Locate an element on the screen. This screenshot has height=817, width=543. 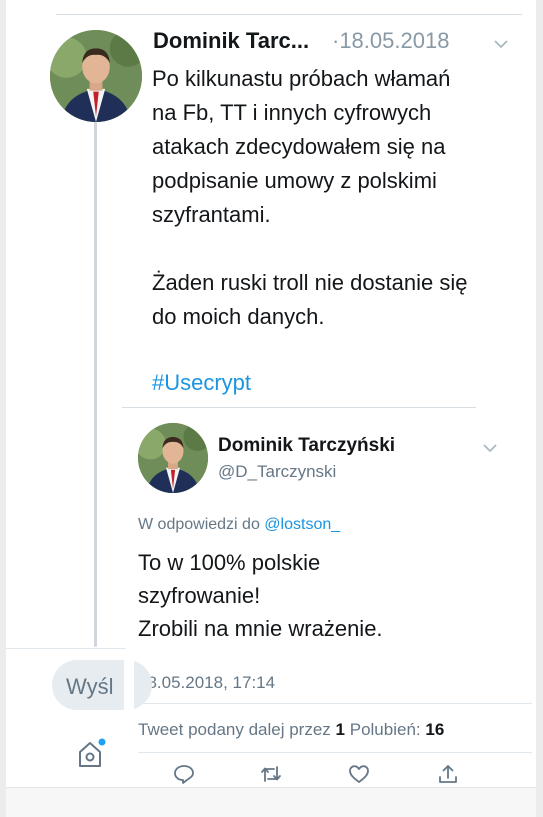
reply-to-line: W odpowiedzi do @lostson_ is located at coordinates (239, 525).